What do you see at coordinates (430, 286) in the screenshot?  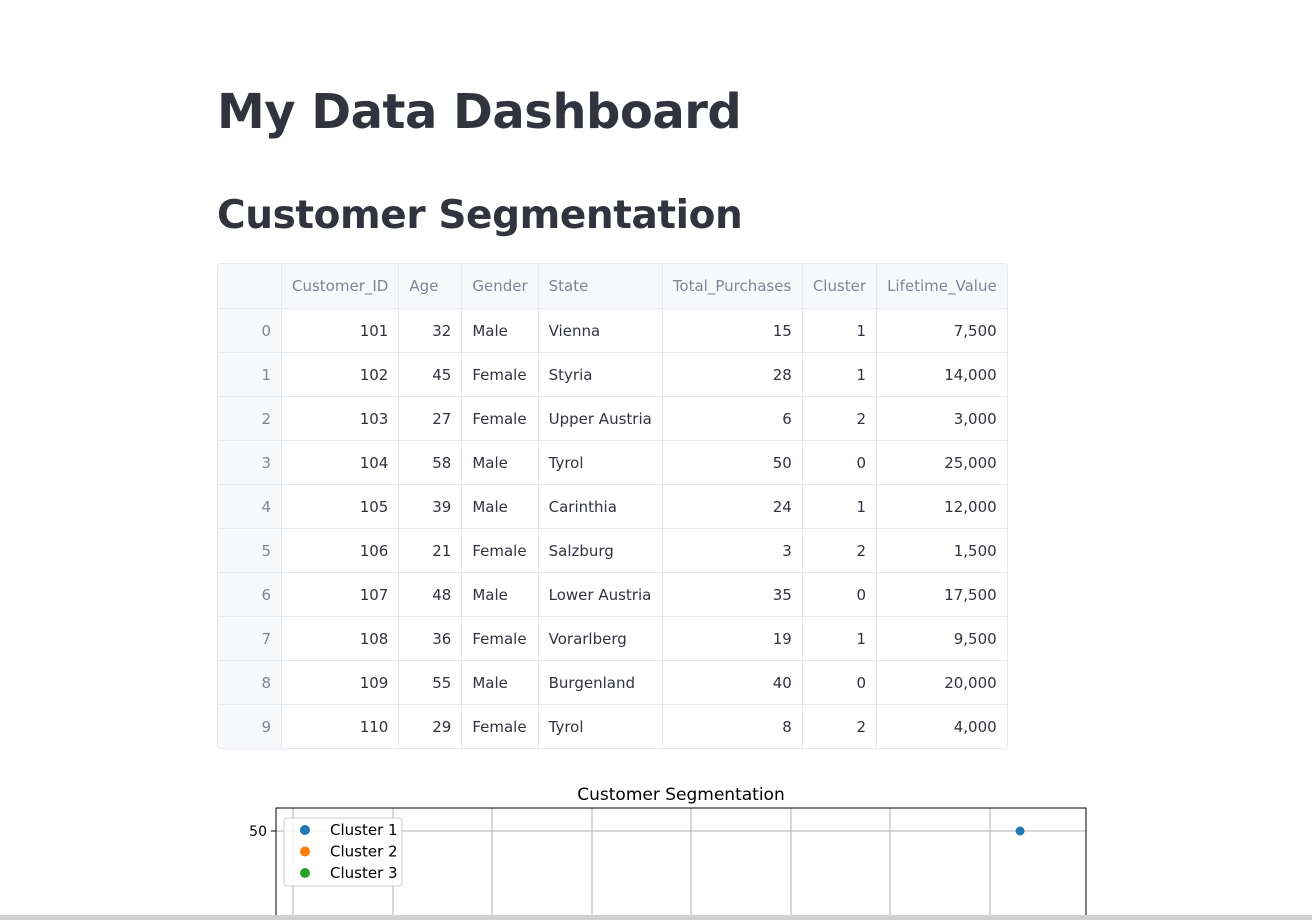 I see `column-header-age: Age` at bounding box center [430, 286].